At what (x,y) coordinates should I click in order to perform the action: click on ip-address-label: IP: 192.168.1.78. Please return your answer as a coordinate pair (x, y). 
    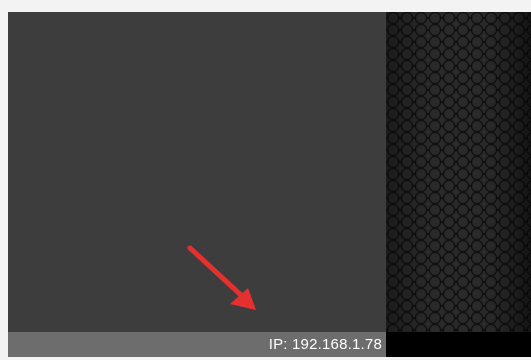
    Looking at the image, I should click on (325, 344).